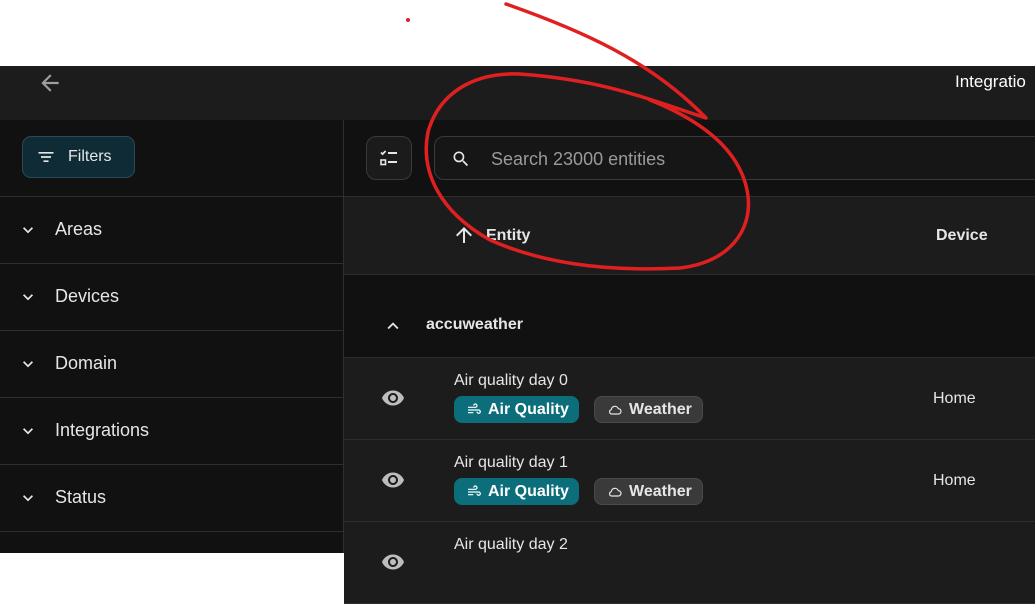 Image resolution: width=1035 pixels, height=604 pixels. I want to click on filter-section-status: Status, so click(171, 498).